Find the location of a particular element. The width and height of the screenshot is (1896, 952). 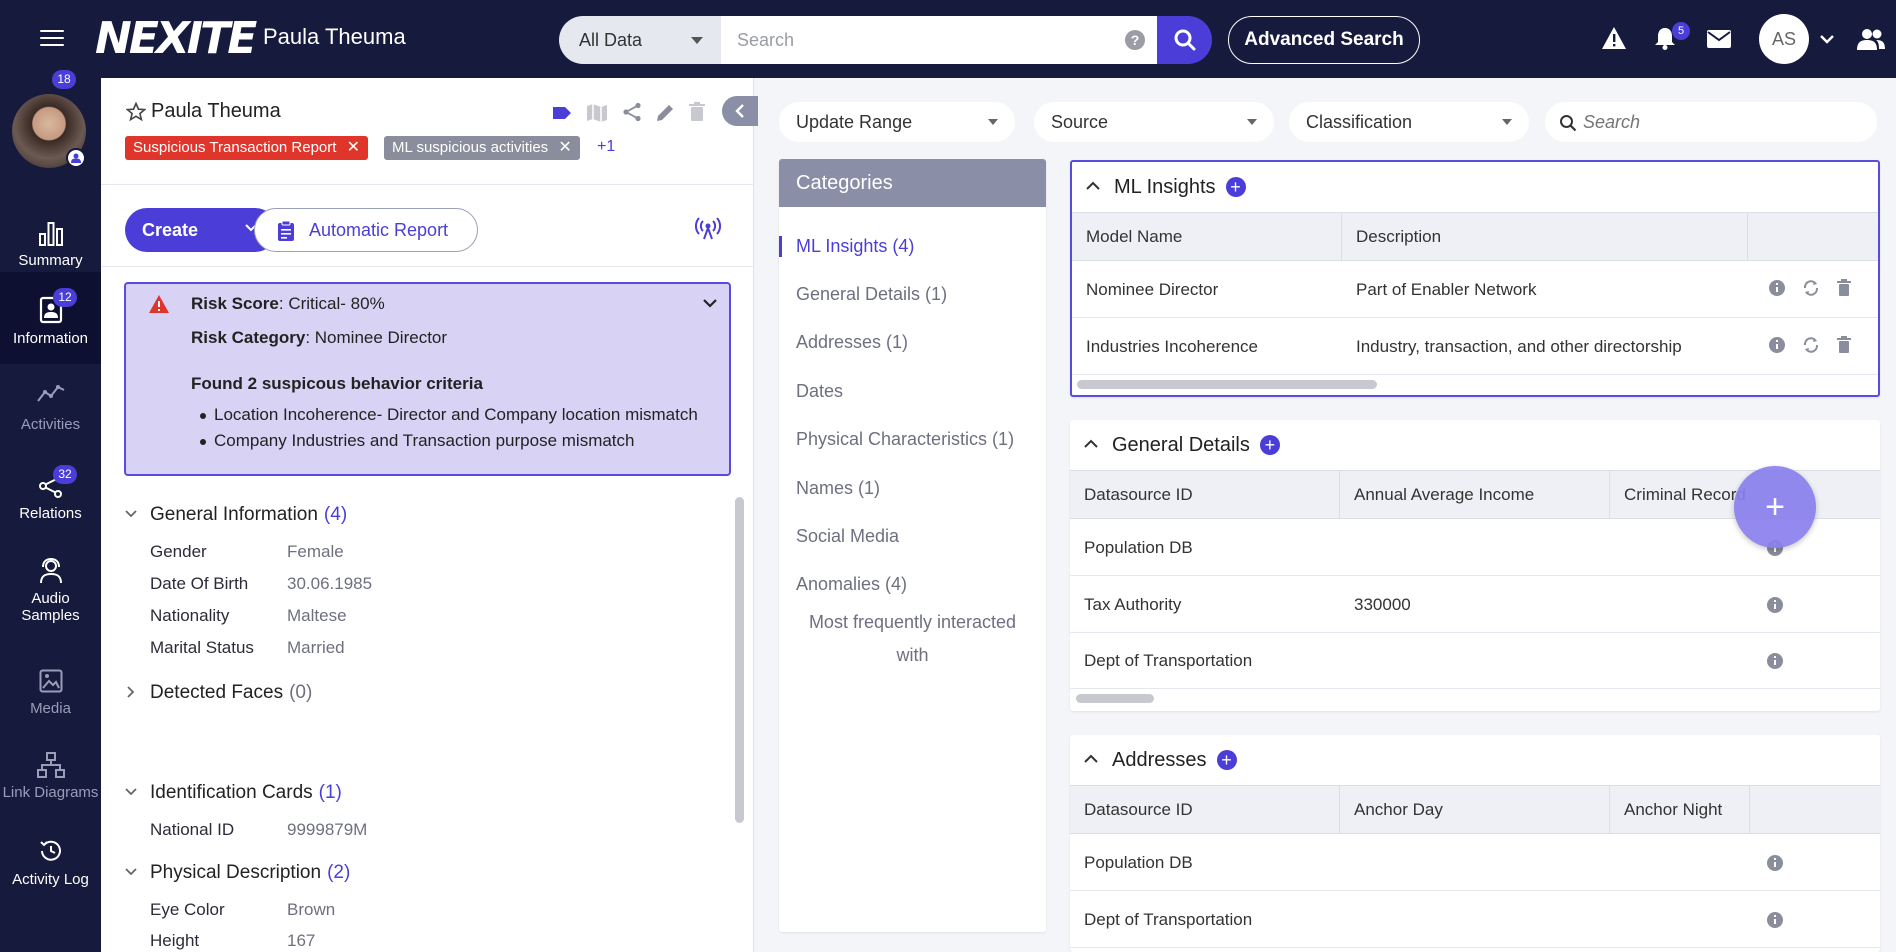

panel-scrollbar is located at coordinates (739, 660).